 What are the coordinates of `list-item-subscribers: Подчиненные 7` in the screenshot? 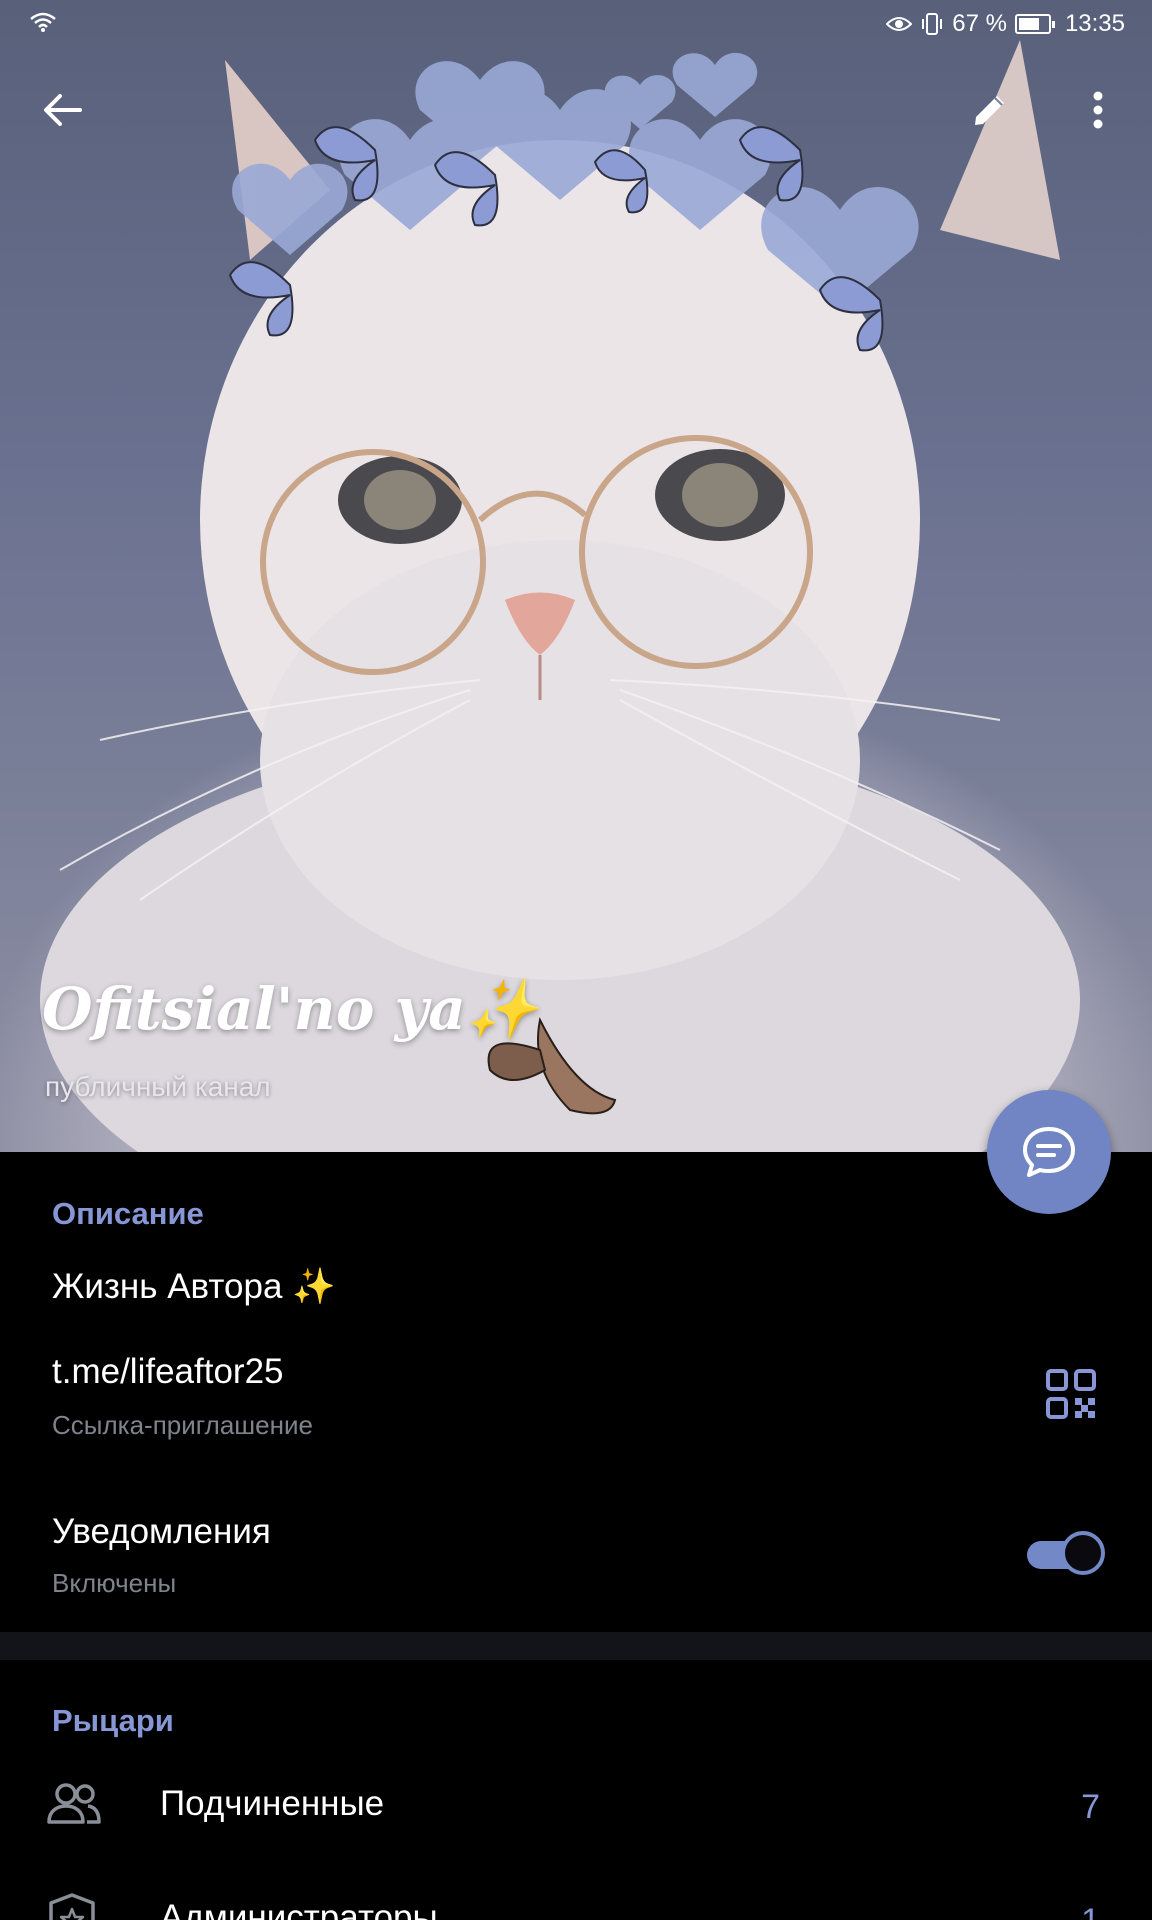 It's located at (576, 1807).